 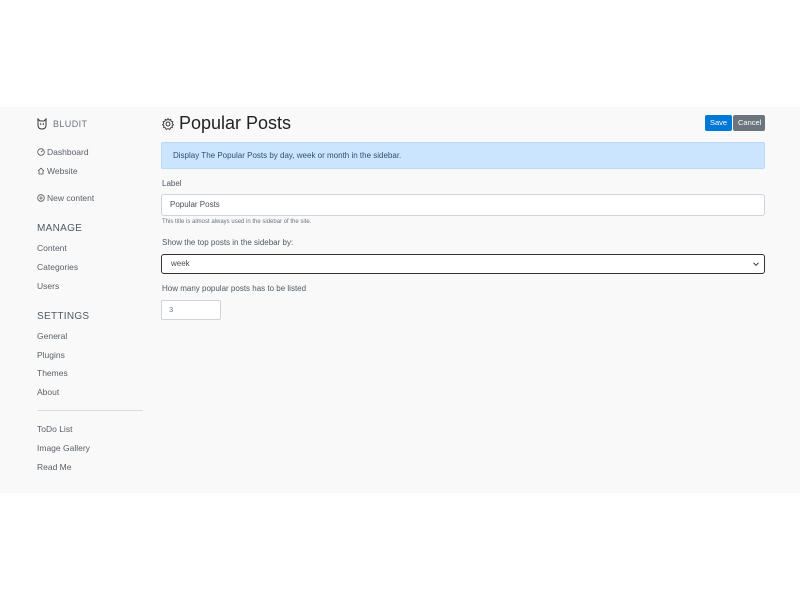 I want to click on page-header: Popular Posts, so click(x=226, y=123).